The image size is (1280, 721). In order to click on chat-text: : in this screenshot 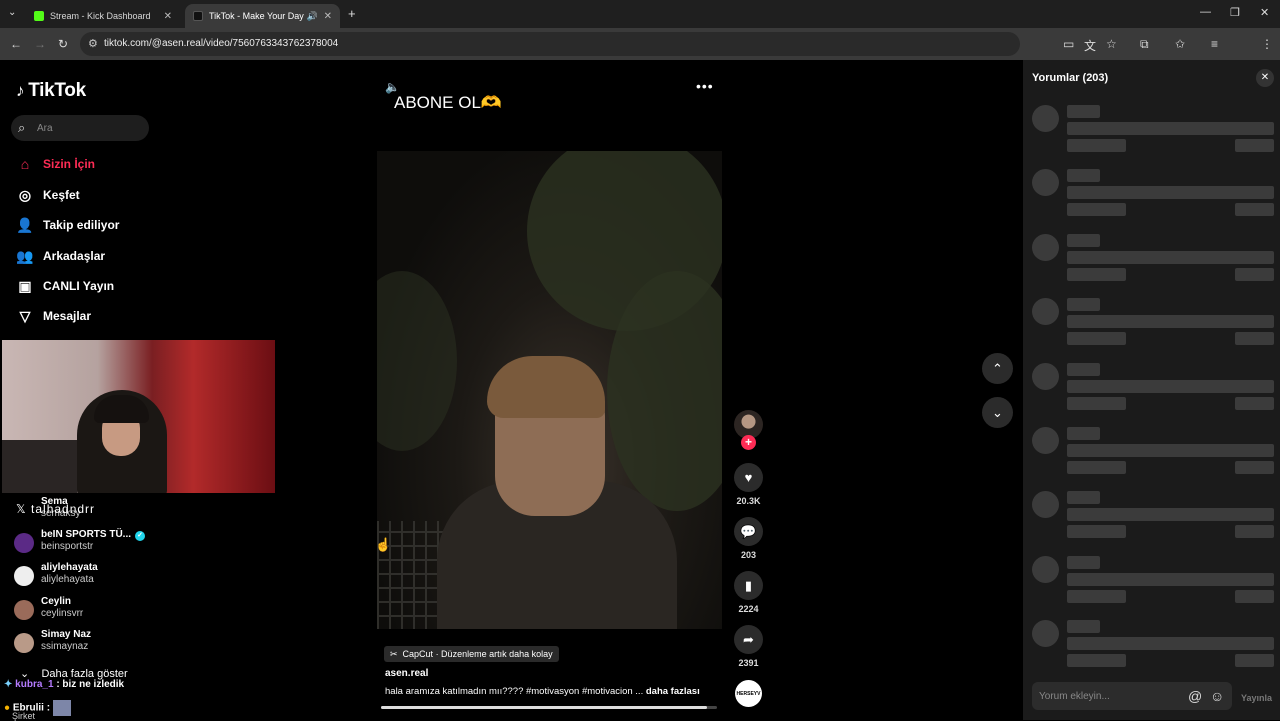, I will do `click(48, 708)`.